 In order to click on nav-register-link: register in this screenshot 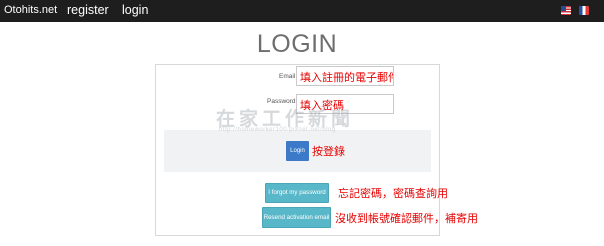, I will do `click(88, 10)`.